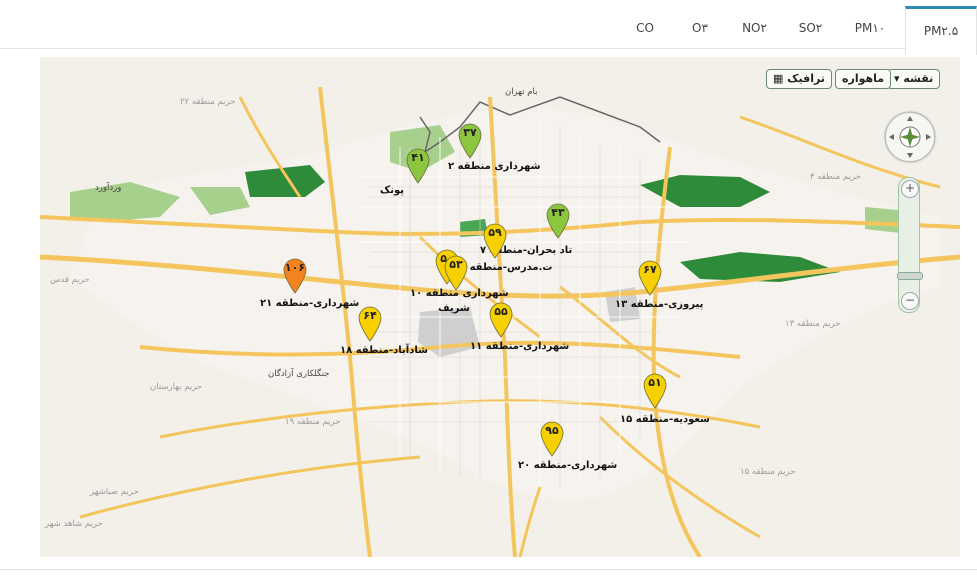  Describe the element at coordinates (392, 190) in the screenshot. I see `station-name: پونک` at that location.